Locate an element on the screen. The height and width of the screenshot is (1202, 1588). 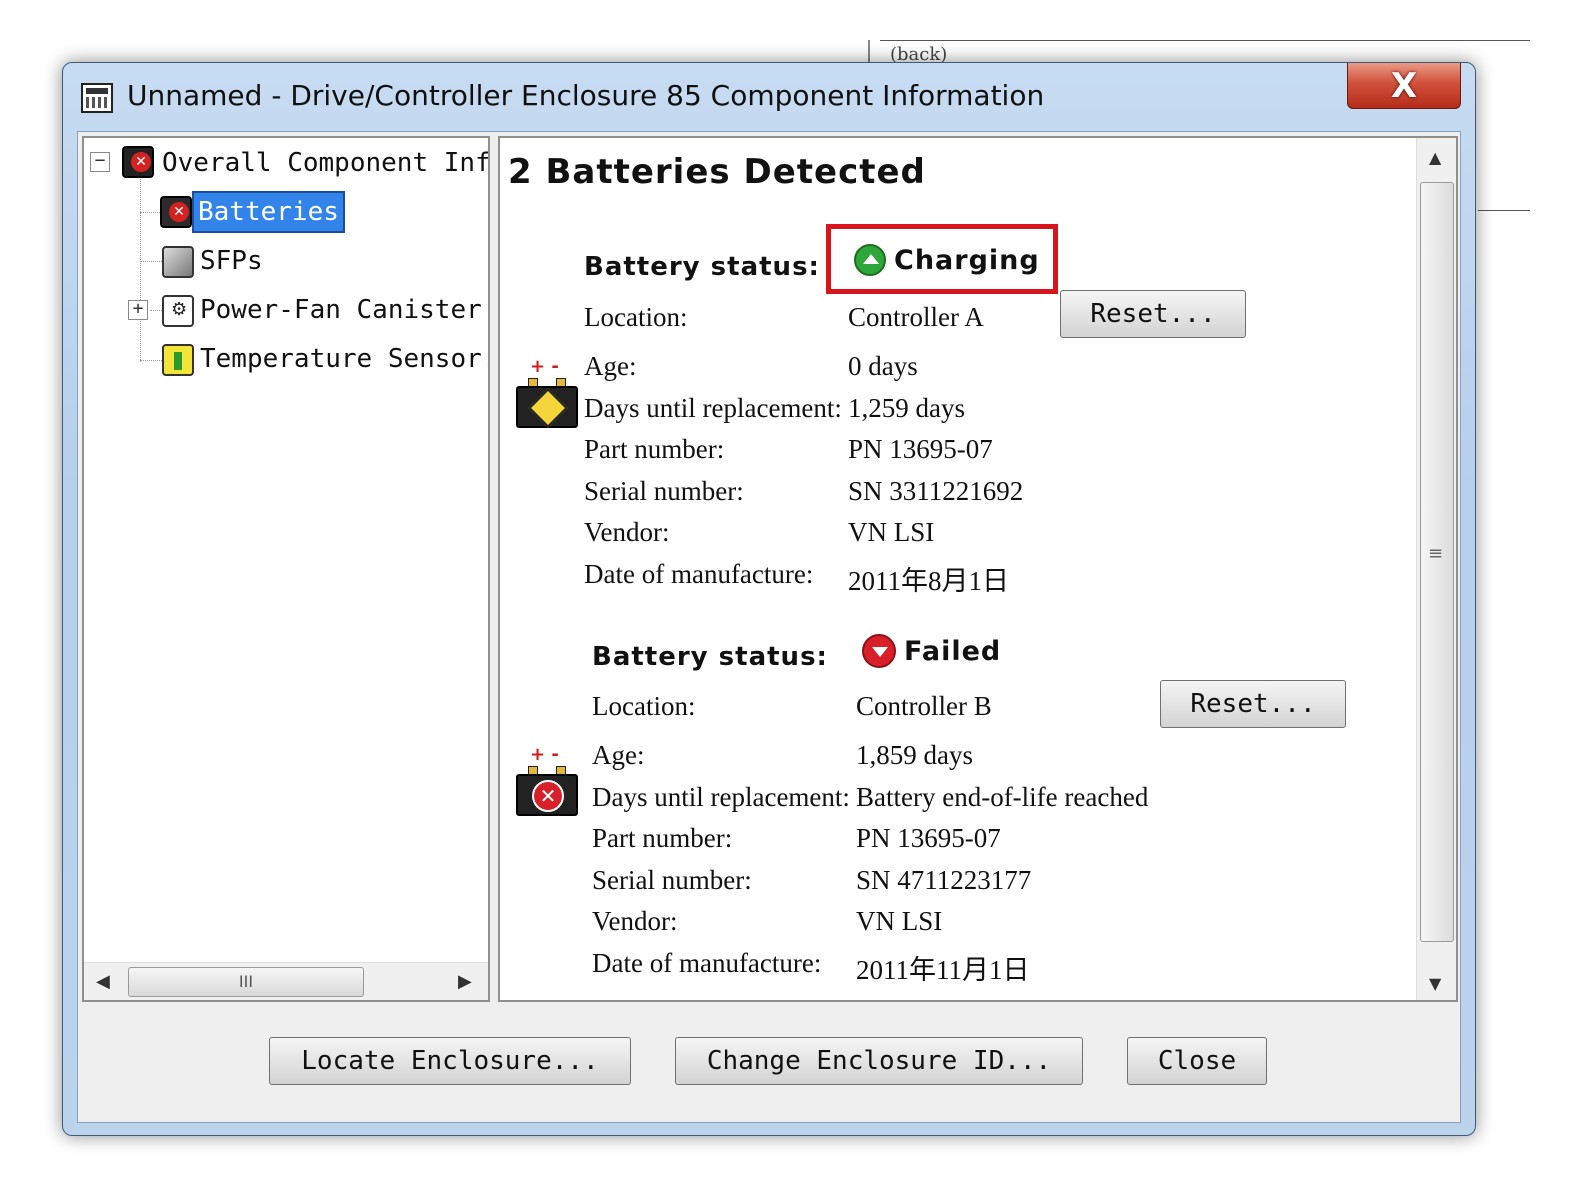
tree-item-label: Power-Fan Canister is located at coordinates (341, 310).